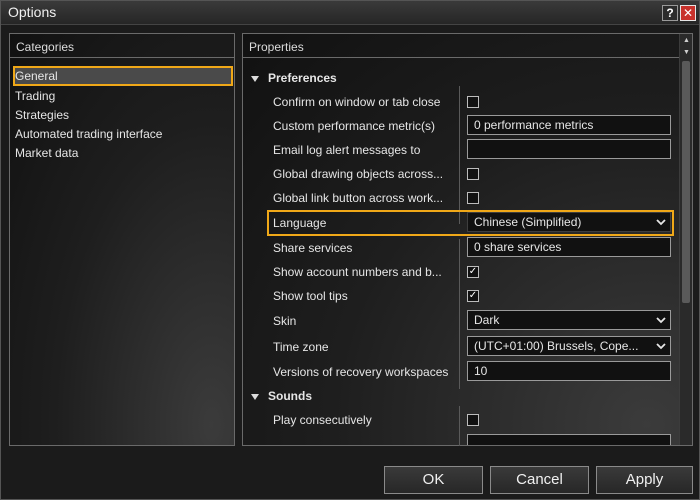  Describe the element at coordinates (290, 396) in the screenshot. I see `section-label: Sounds` at that location.